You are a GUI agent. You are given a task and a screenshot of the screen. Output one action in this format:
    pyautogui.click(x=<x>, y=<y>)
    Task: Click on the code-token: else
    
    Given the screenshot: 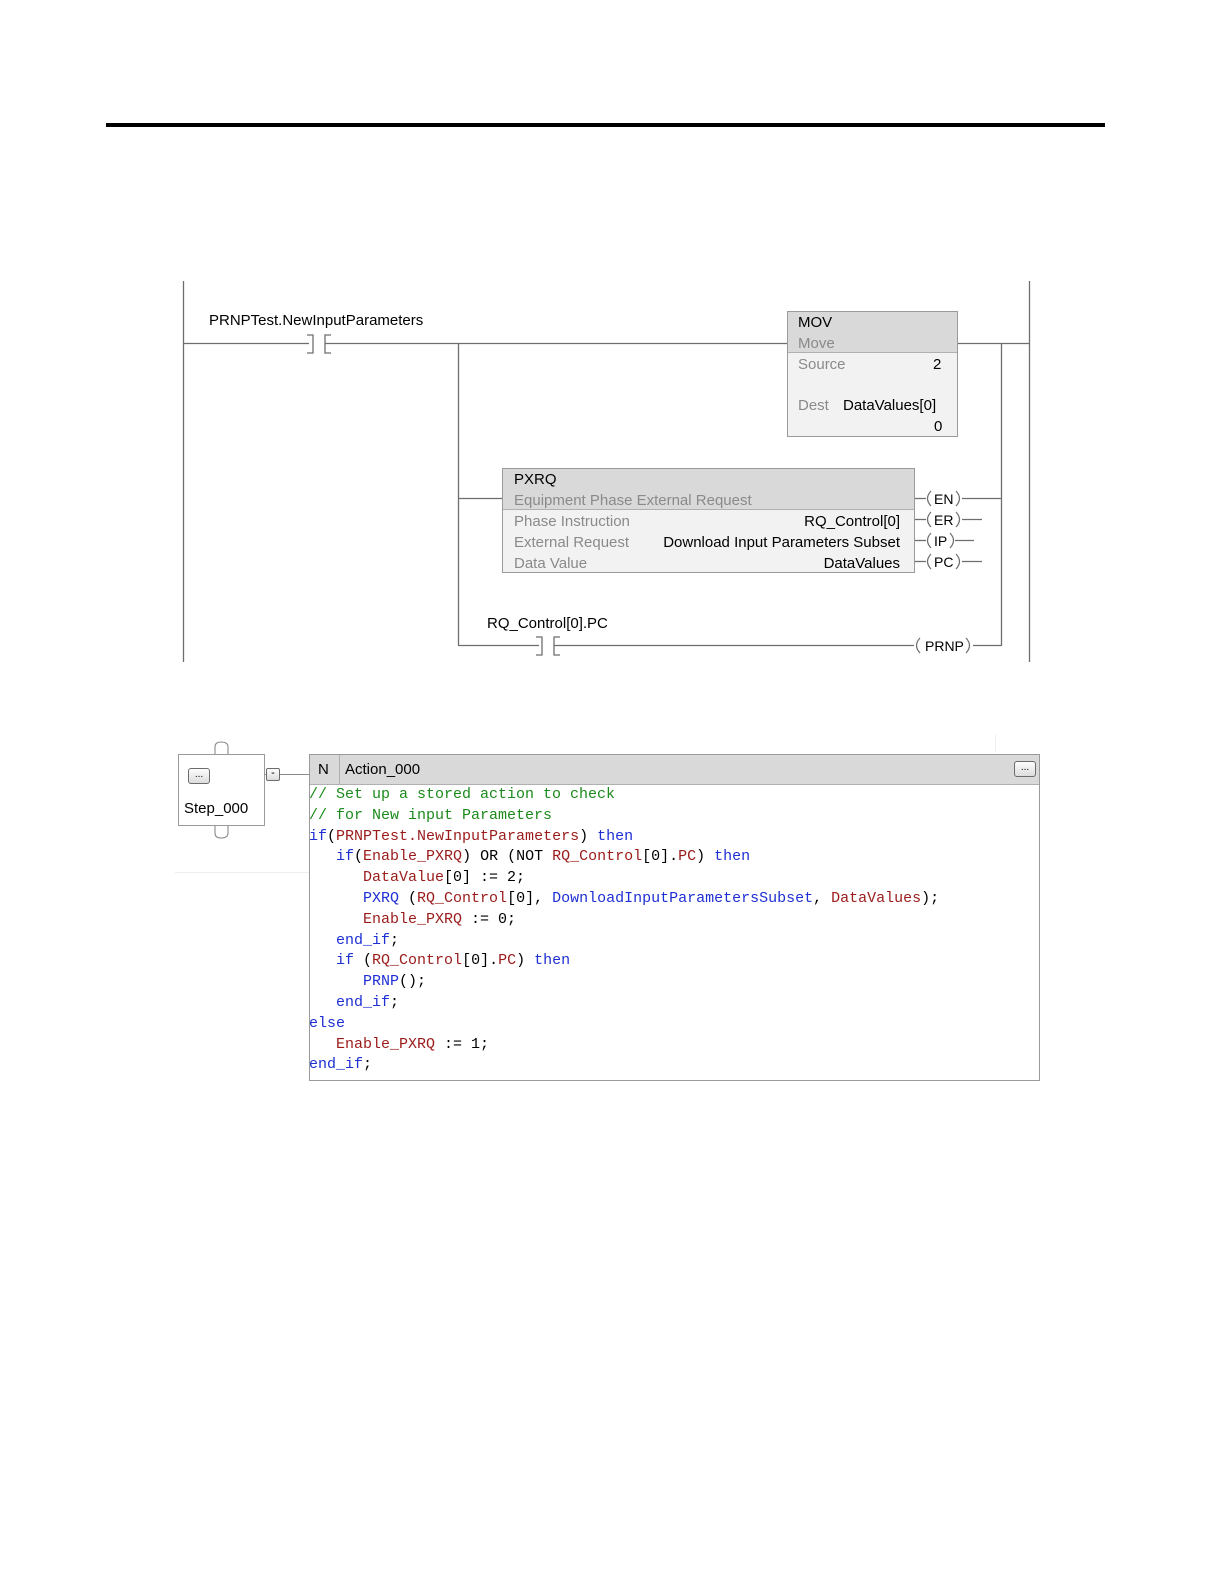 What is the action you would take?
    pyautogui.click(x=327, y=1023)
    